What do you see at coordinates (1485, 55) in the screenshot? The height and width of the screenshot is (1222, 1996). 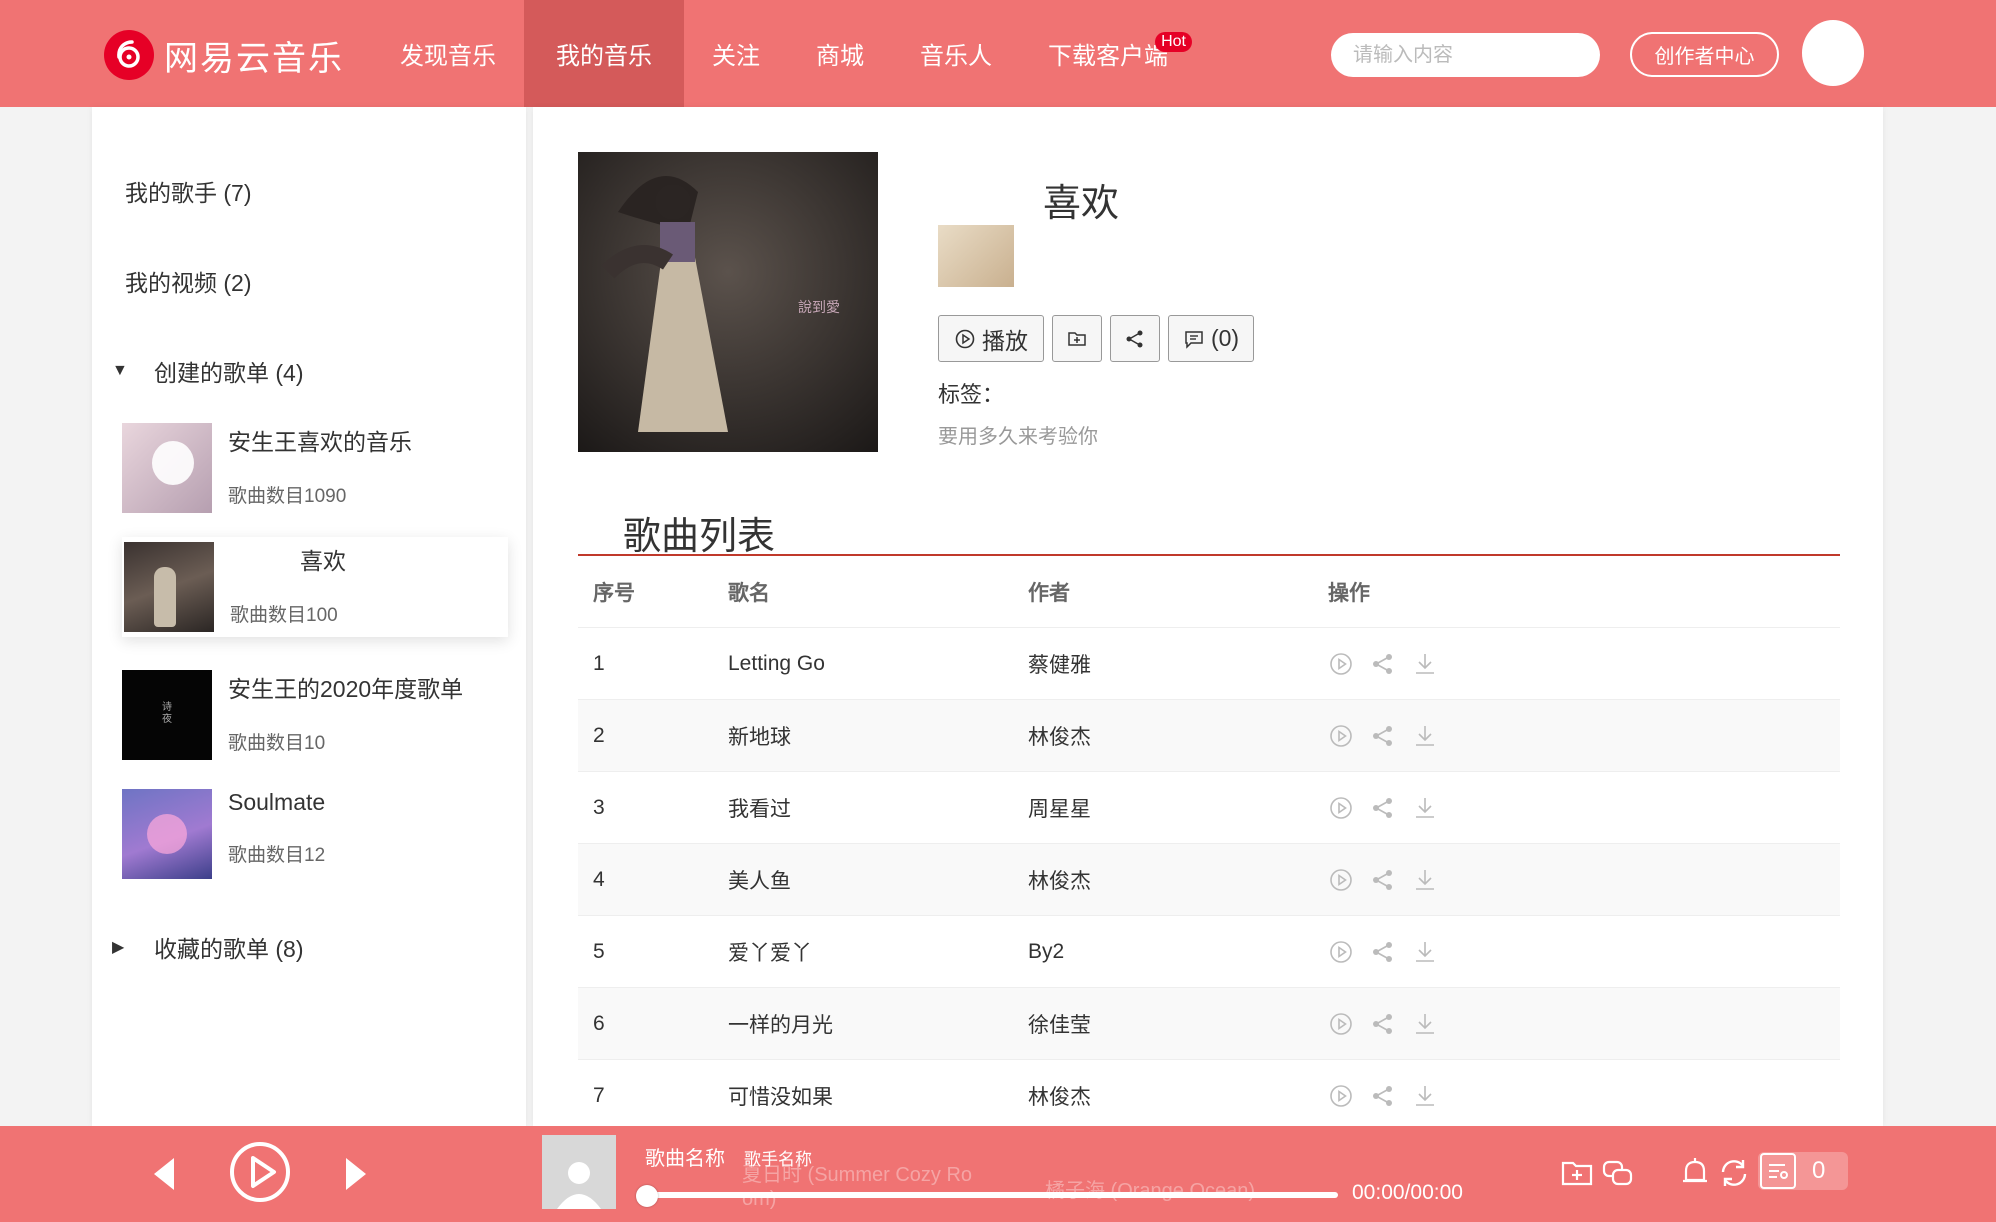 I see `search-input` at bounding box center [1485, 55].